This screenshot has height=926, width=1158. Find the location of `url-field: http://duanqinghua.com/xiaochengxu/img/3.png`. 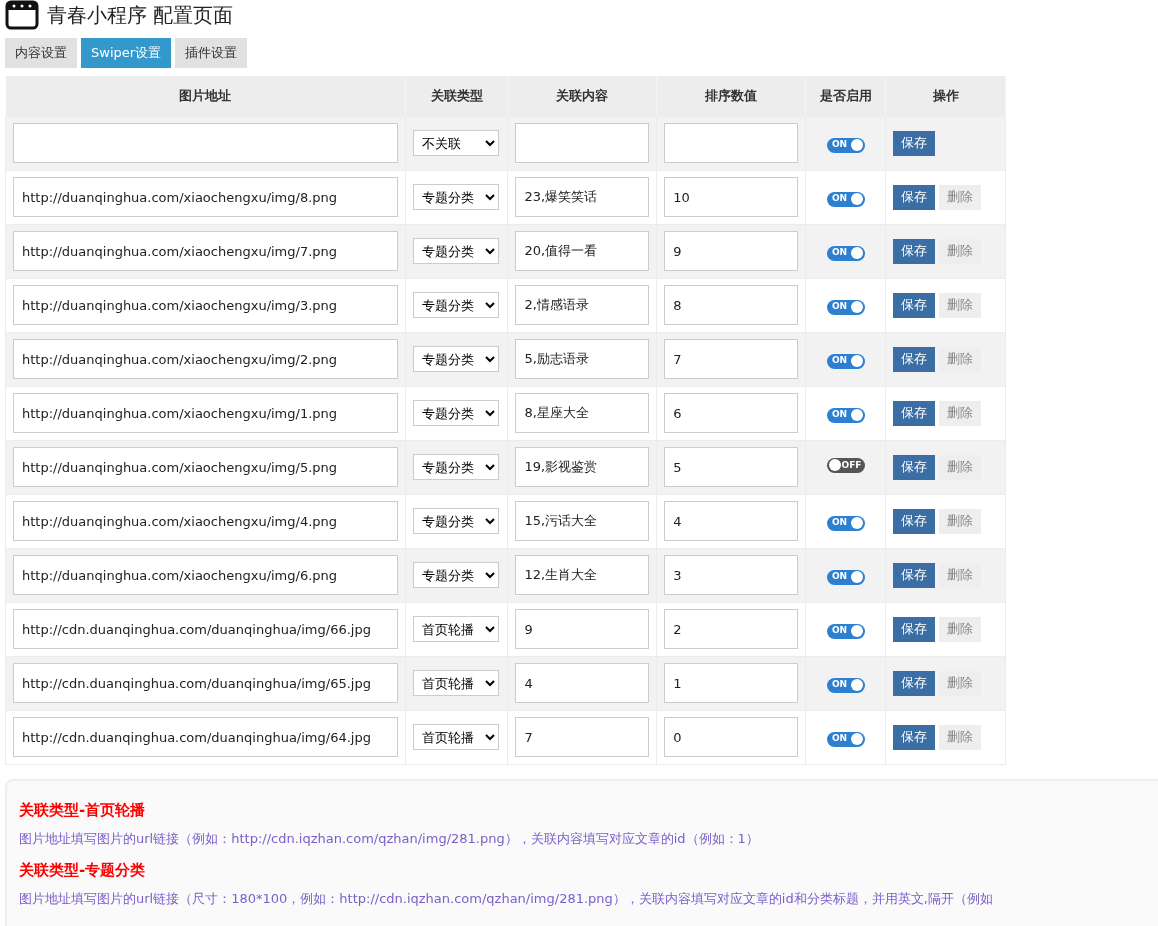

url-field: http://duanqinghua.com/xiaochengxu/img/3.png is located at coordinates (206, 305).